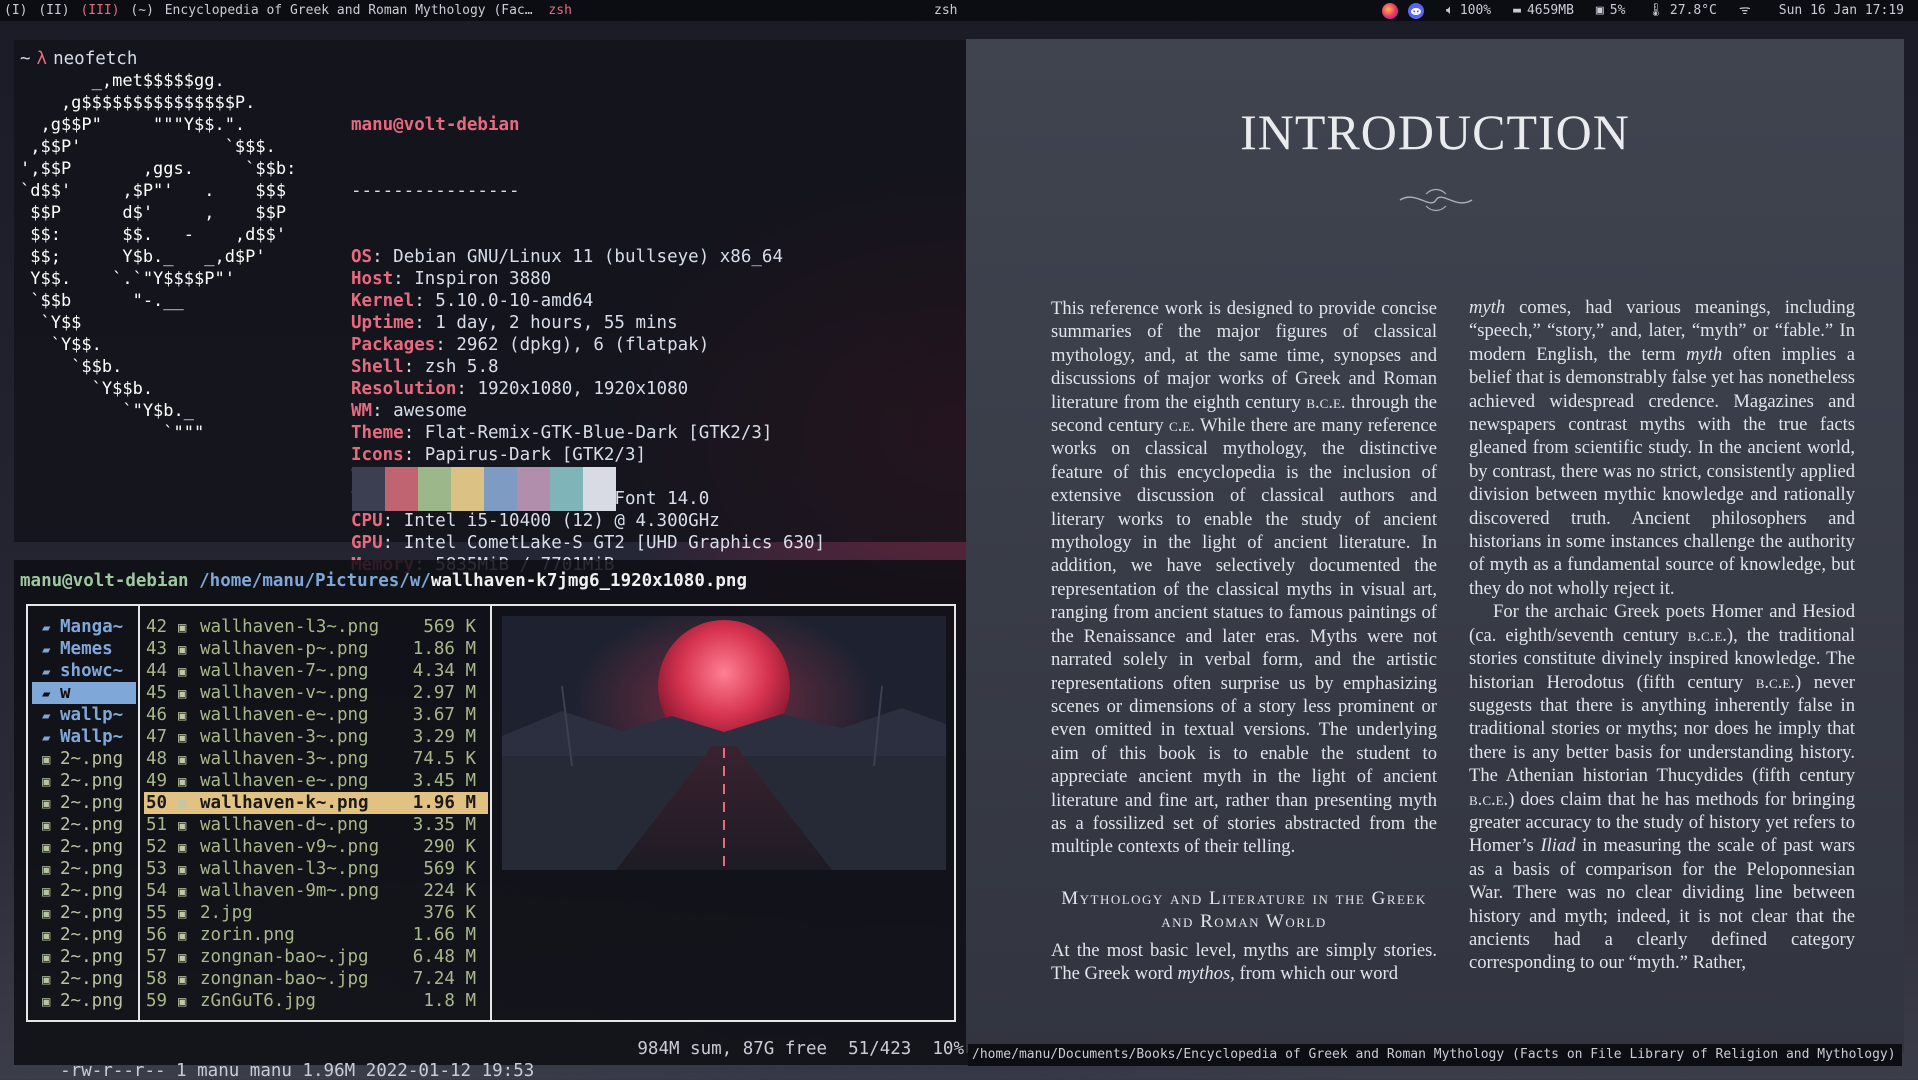  Describe the element at coordinates (588, 279) in the screenshot. I see `info-row: Host: Inspiron 3880` at that location.